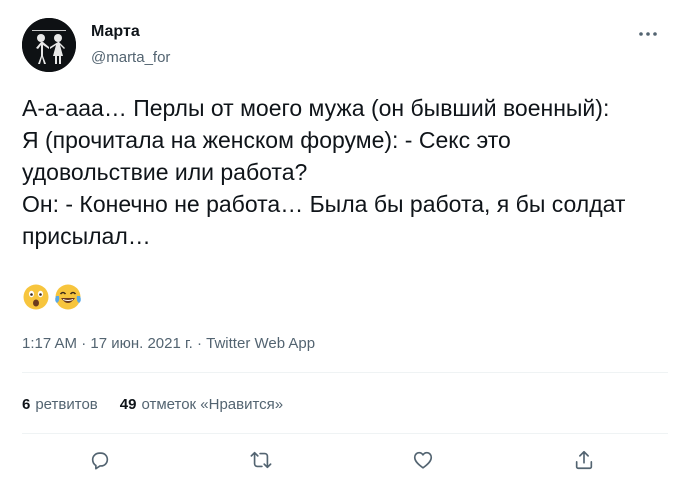 The height and width of the screenshot is (504, 680). What do you see at coordinates (52, 297) in the screenshot?
I see `emoji-row` at bounding box center [52, 297].